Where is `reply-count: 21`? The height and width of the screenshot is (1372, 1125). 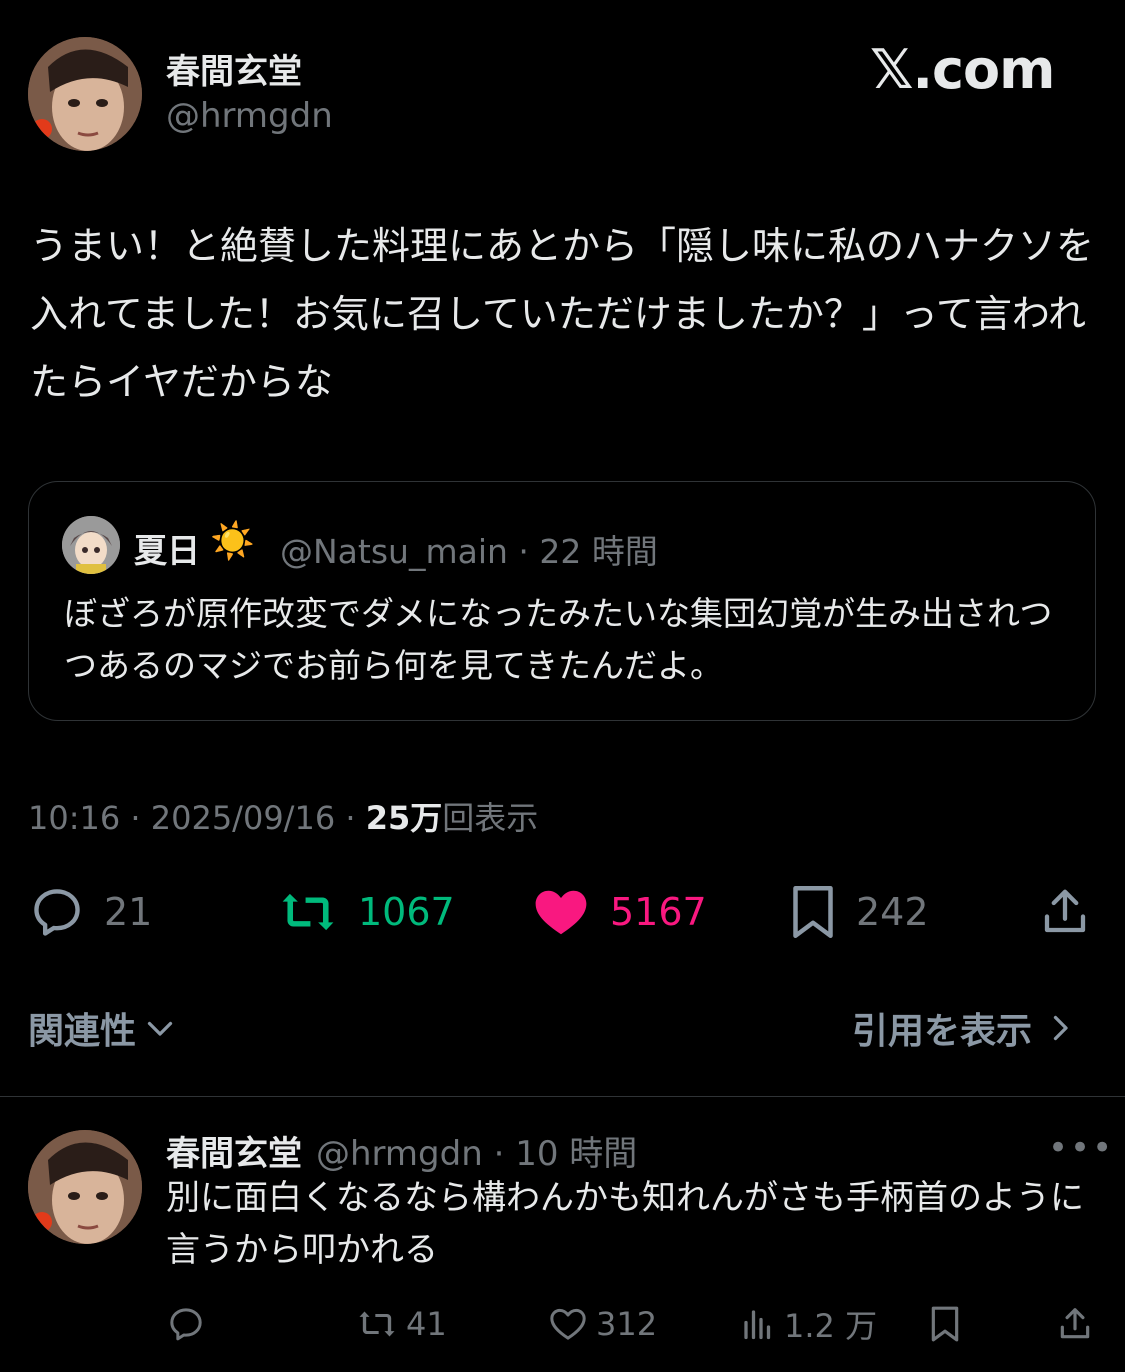
reply-count: 21 is located at coordinates (128, 912).